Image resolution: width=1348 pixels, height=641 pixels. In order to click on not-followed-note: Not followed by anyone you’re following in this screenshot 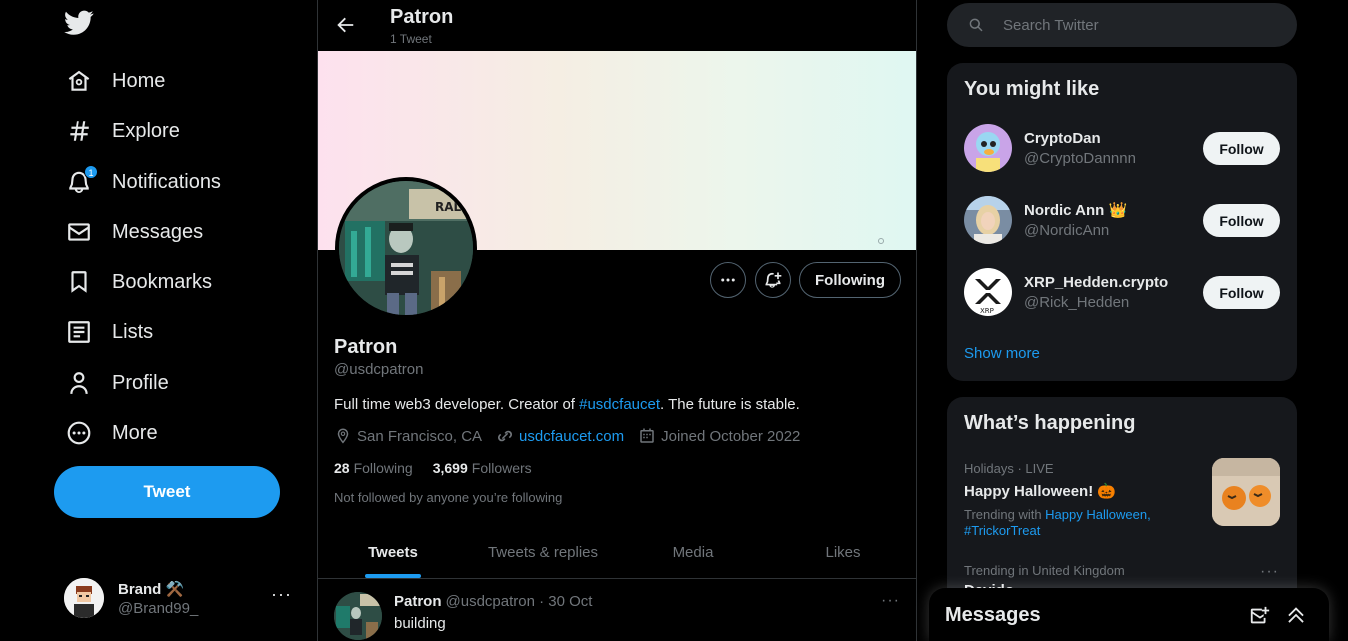, I will do `click(448, 497)`.